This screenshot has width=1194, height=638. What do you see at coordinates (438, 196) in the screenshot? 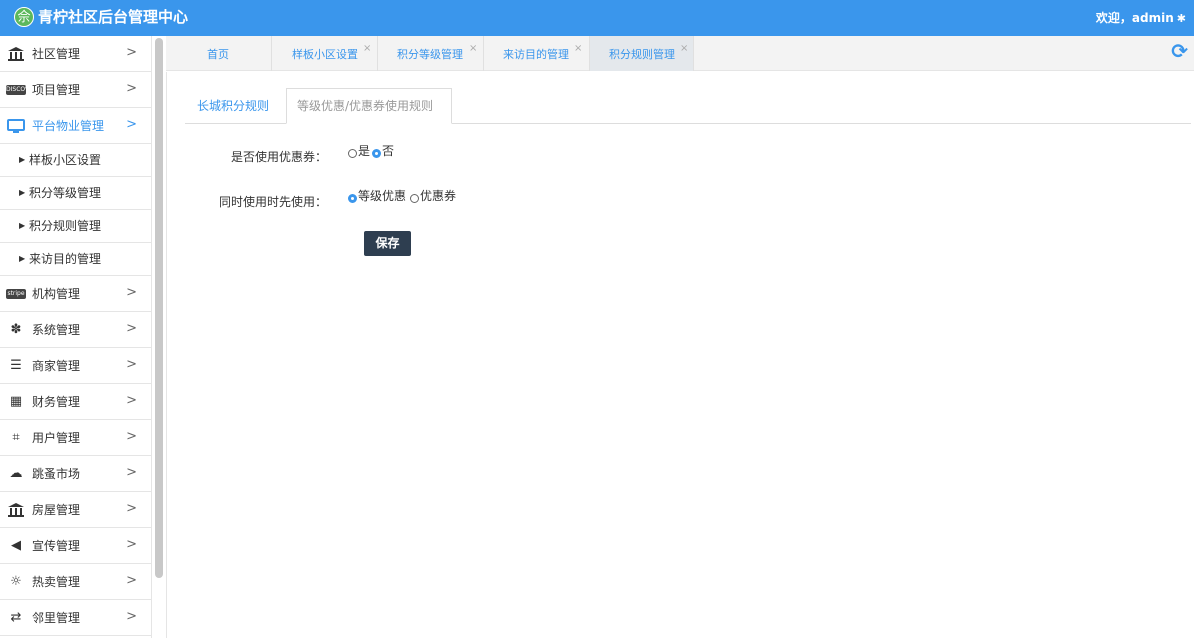
I see `priority-coupon-label: 优惠券` at bounding box center [438, 196].